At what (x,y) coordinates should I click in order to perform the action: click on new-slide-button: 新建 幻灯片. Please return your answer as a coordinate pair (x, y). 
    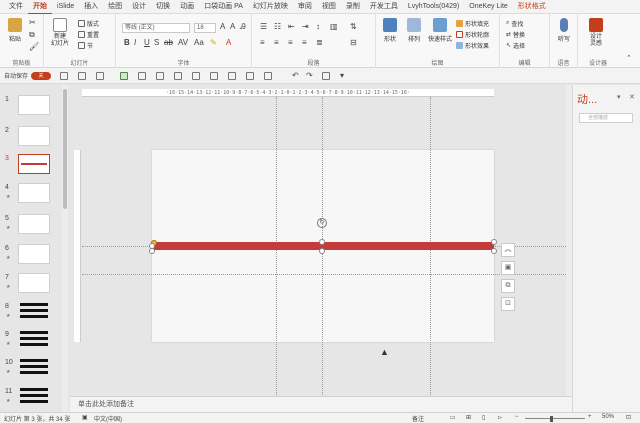
    Looking at the image, I should click on (60, 33).